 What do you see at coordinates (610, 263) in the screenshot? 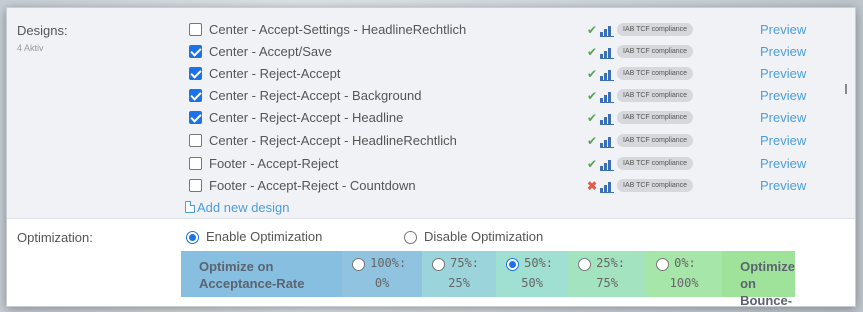
I see `ratio-acceptance-percent: 25%:` at bounding box center [610, 263].